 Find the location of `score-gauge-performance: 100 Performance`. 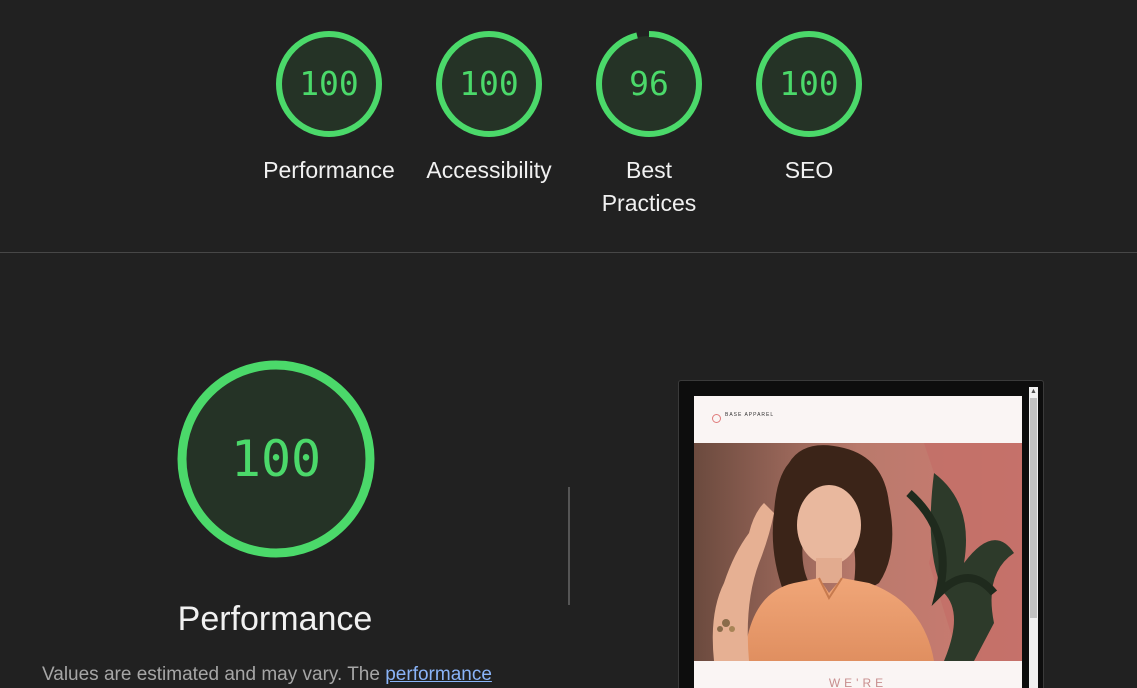

score-gauge-performance: 100 Performance is located at coordinates (329, 108).